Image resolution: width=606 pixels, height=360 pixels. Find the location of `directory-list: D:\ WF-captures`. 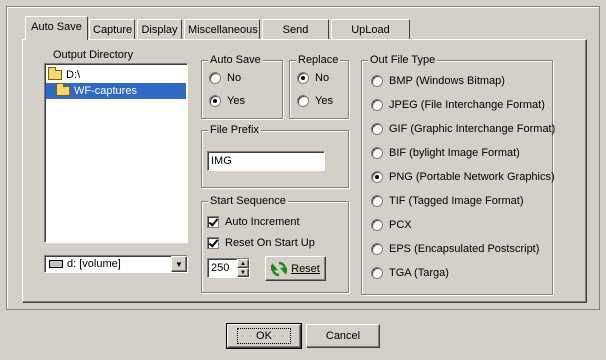

directory-list: D:\ WF-captures is located at coordinates (116, 153).